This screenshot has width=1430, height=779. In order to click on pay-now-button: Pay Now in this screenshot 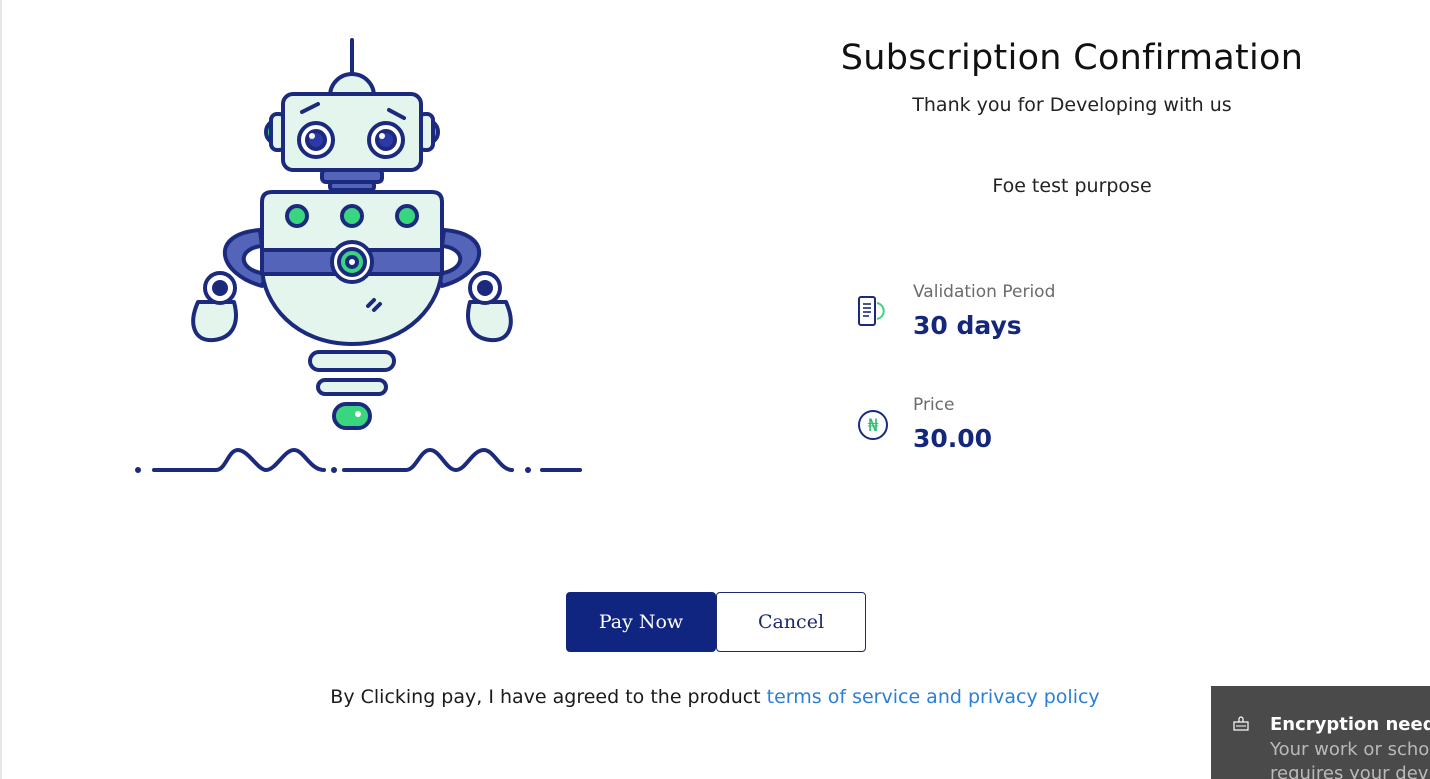, I will do `click(641, 622)`.